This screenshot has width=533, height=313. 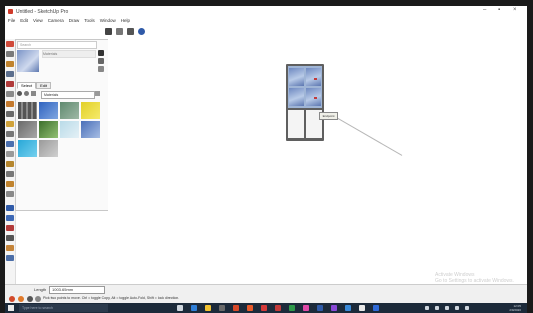 I want to click on minimize-icon: –, so click(x=484, y=10).